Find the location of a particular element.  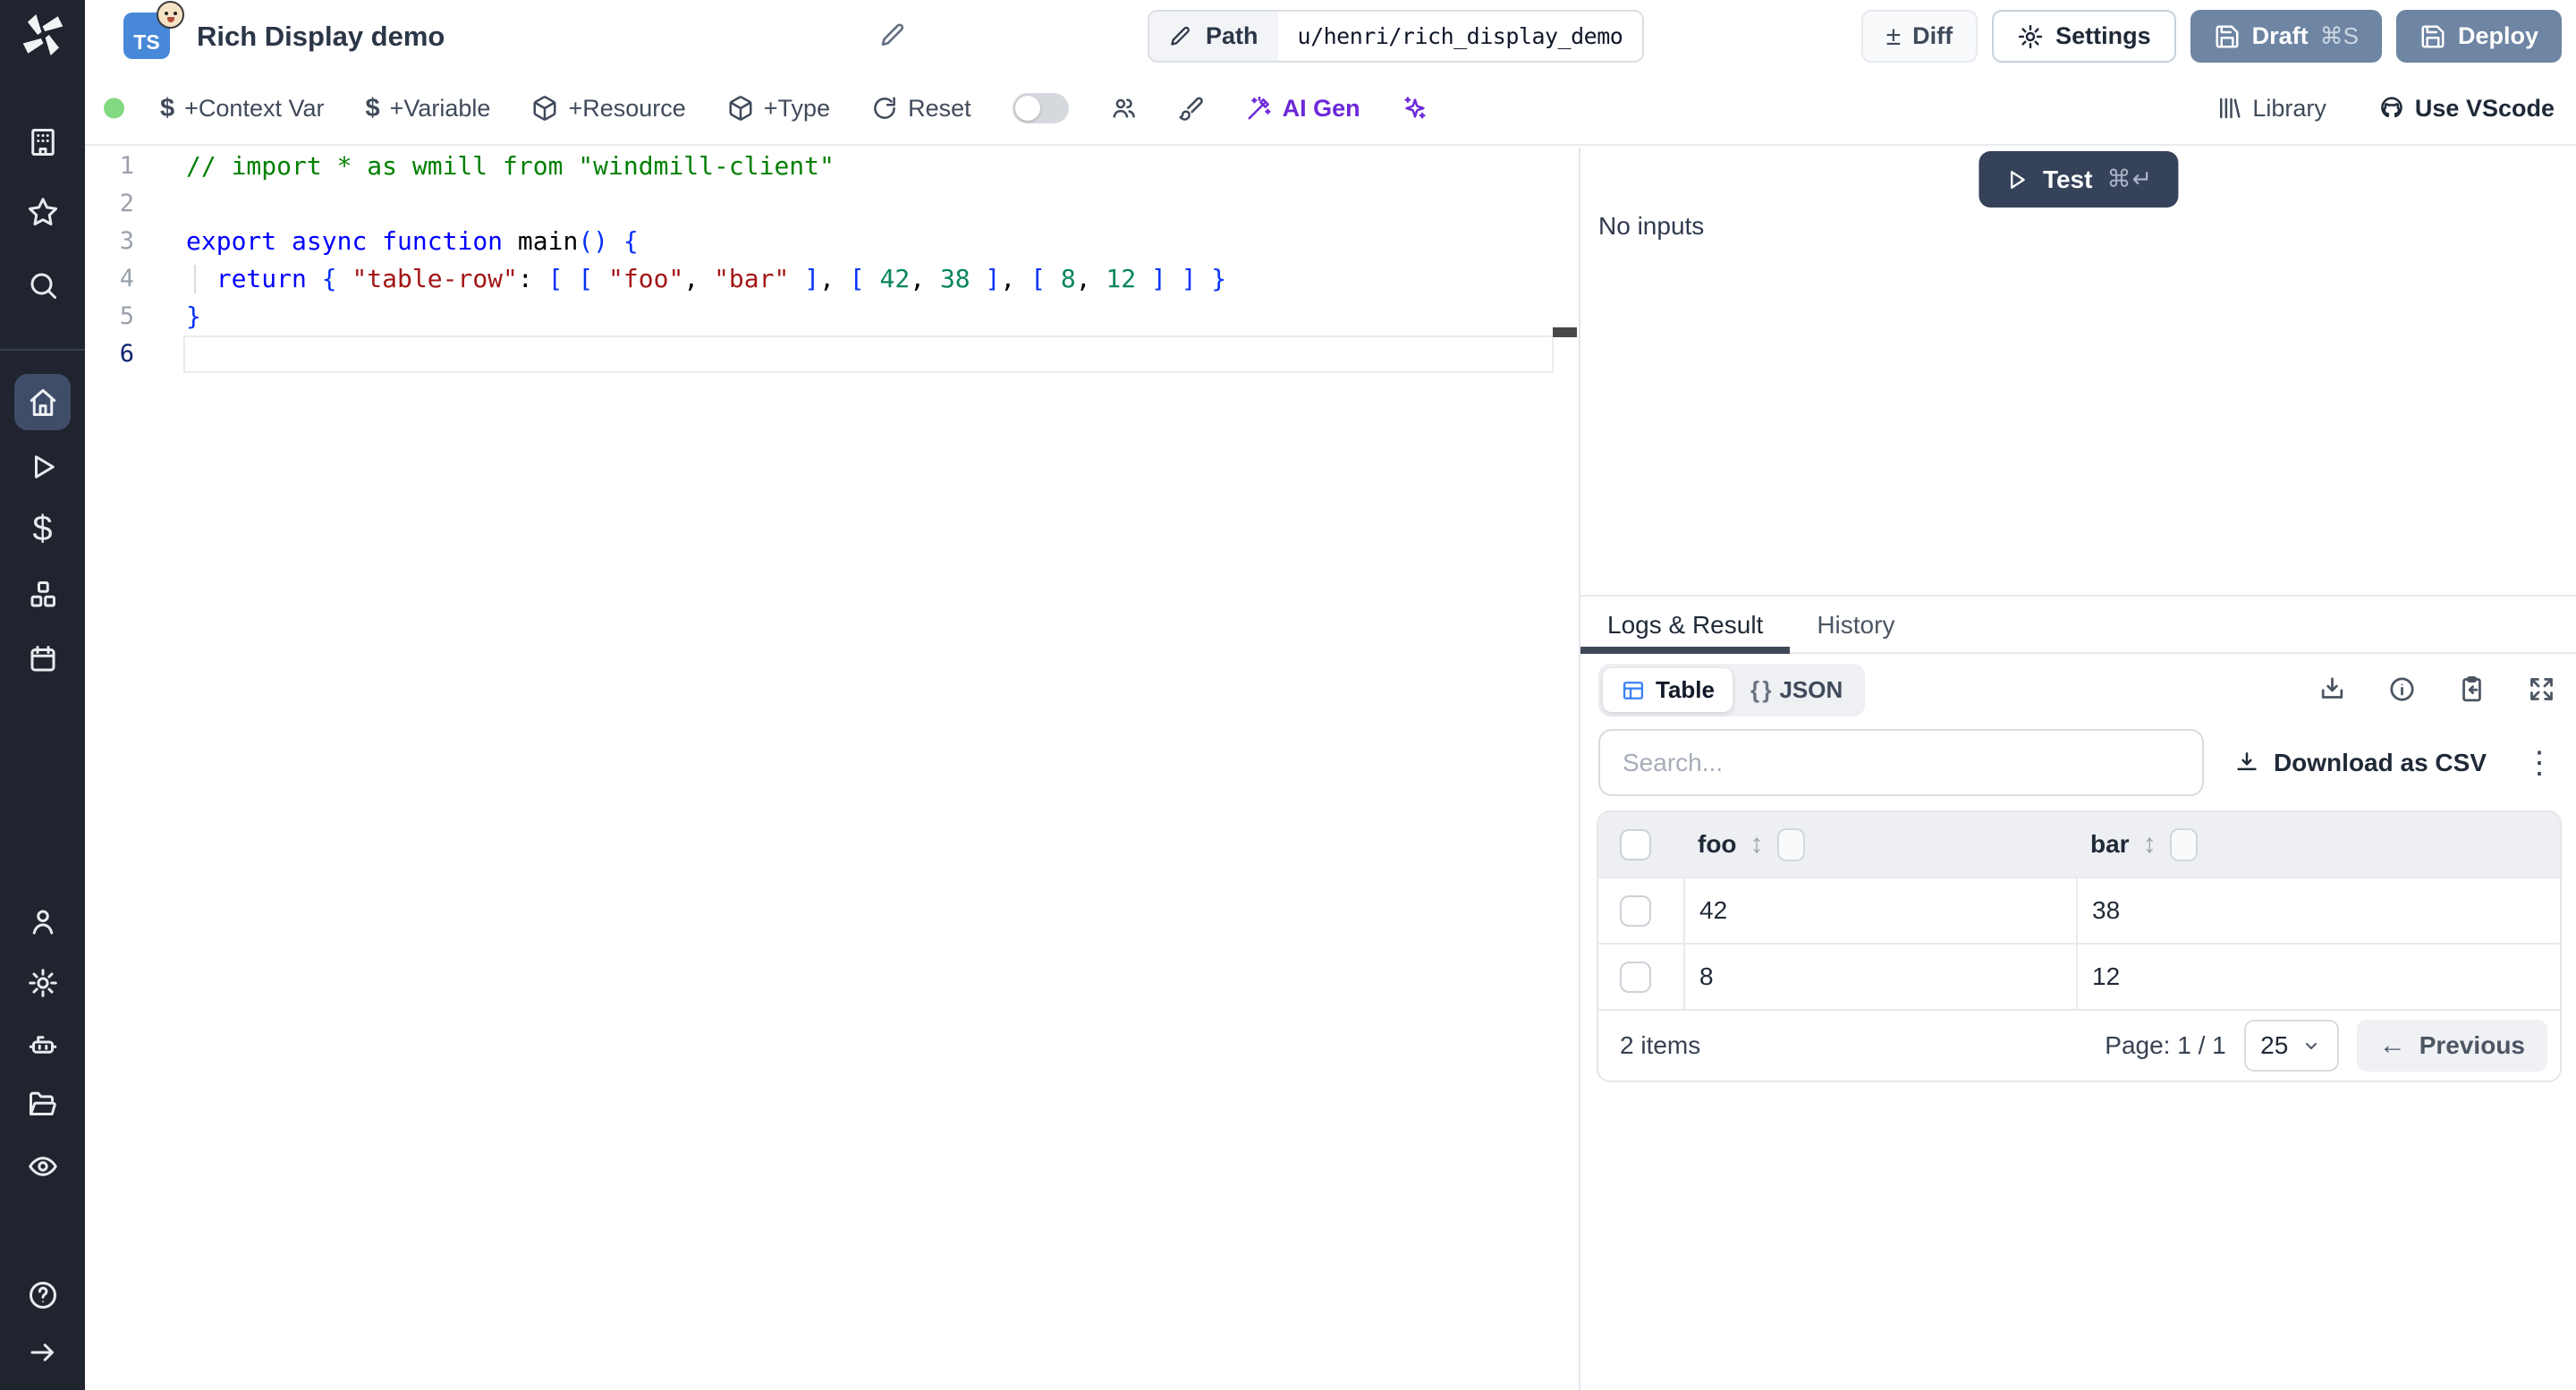

pagination: Page: 1 / 1 25 ← Previous is located at coordinates (2326, 1046).